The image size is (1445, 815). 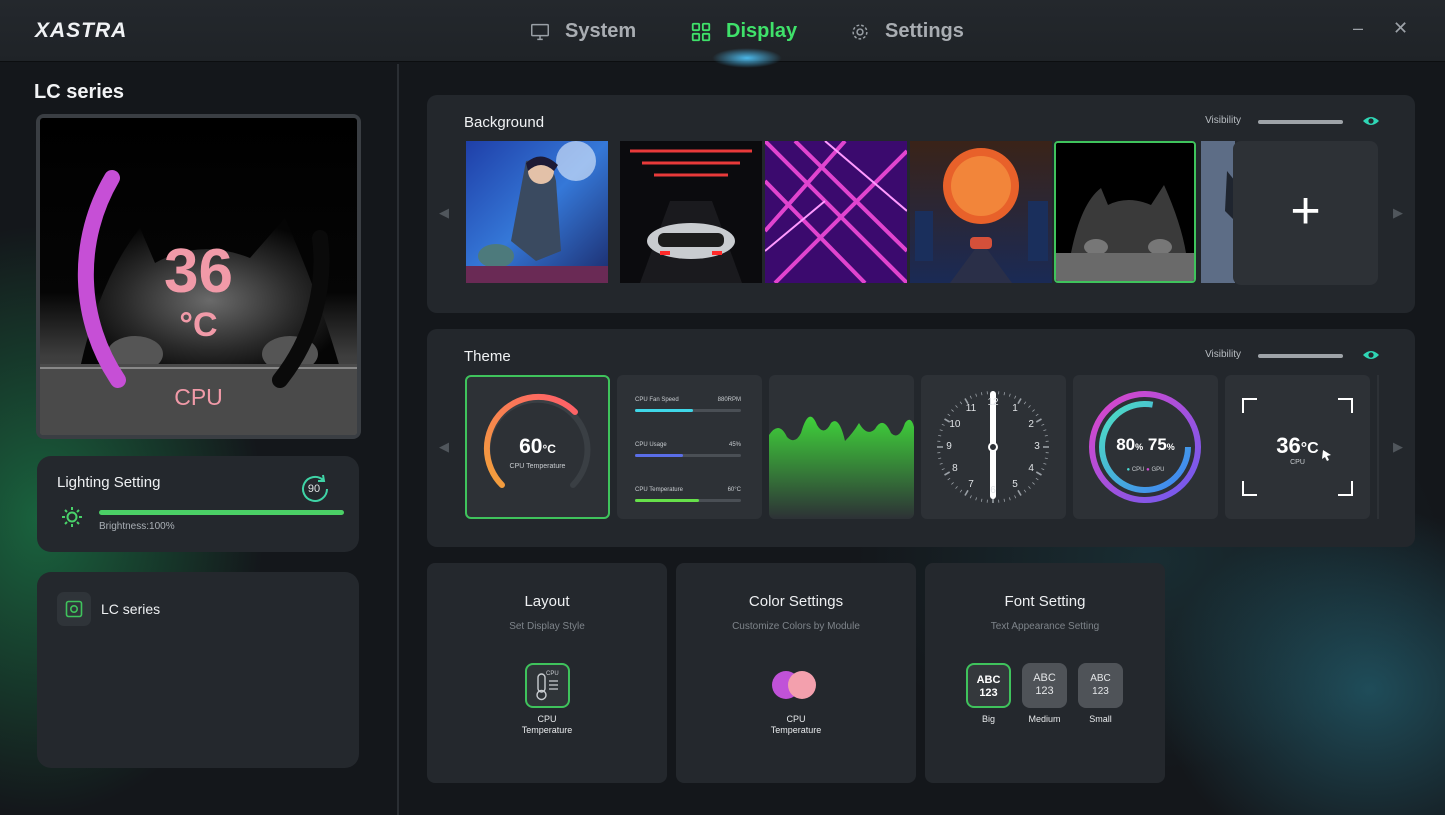 What do you see at coordinates (547, 685) in the screenshot?
I see `cpu-temperature-layout-option: CPU` at bounding box center [547, 685].